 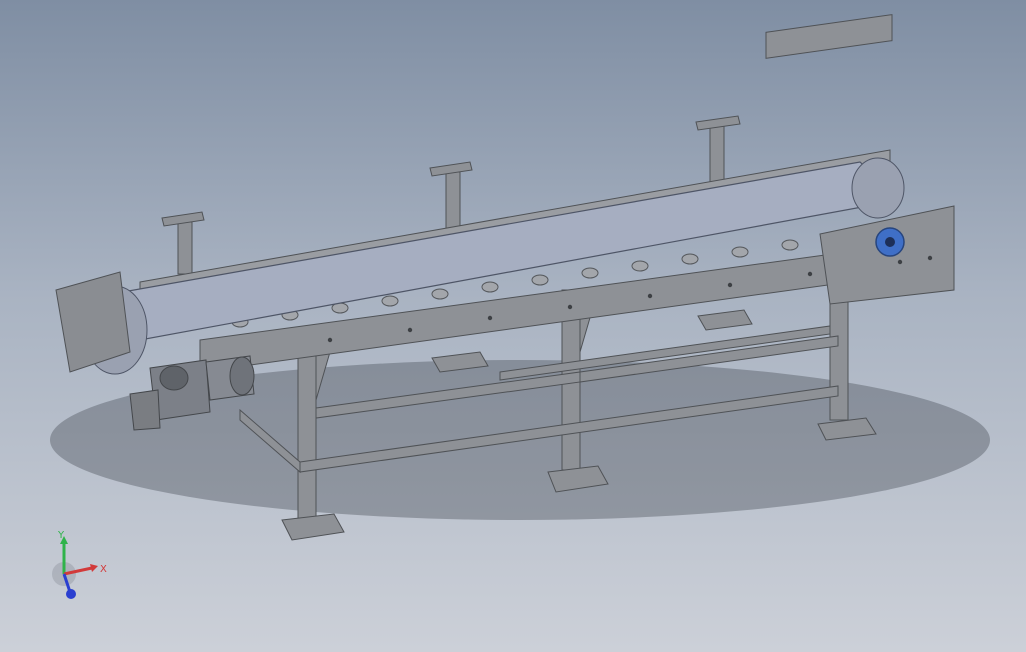 I want to click on triad-x-label: X, so click(x=103, y=569).